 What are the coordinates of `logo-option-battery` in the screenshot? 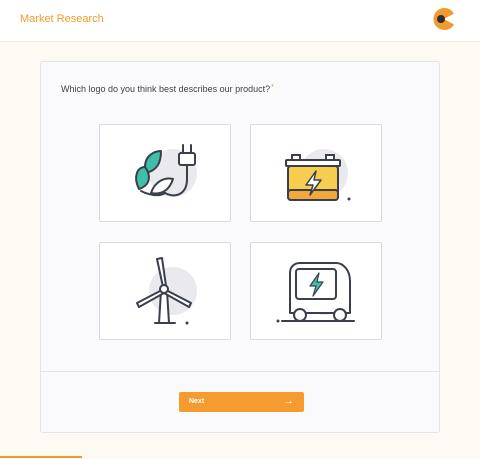 It's located at (316, 173).